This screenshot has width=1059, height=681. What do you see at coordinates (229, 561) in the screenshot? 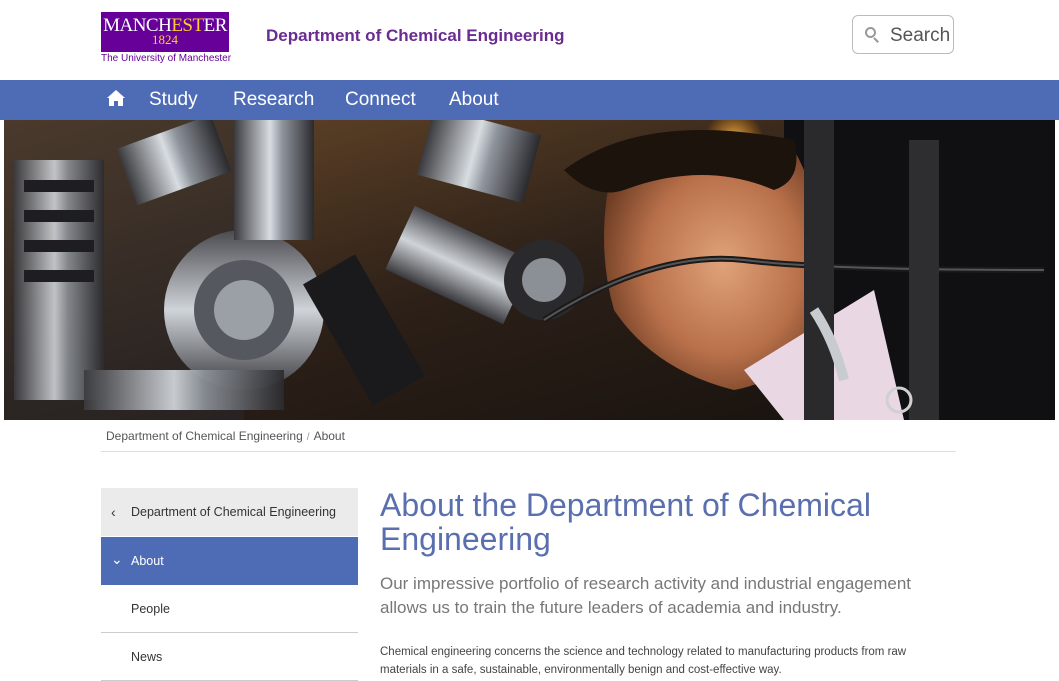
I see `sidebar-item-about: ⌄ About` at bounding box center [229, 561].